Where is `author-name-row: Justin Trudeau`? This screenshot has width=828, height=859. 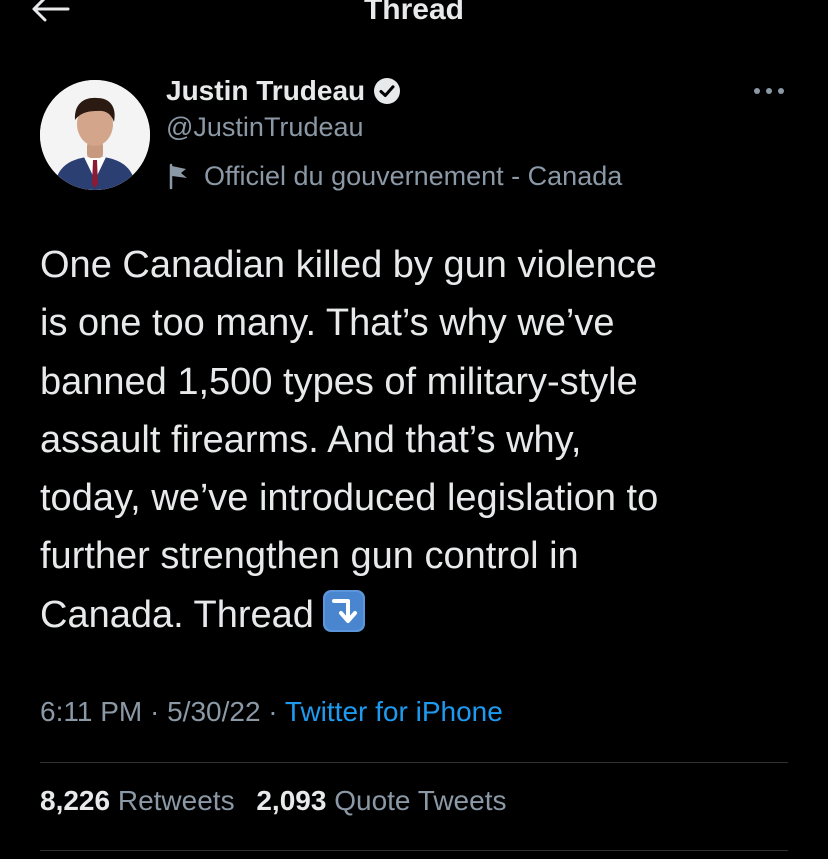
author-name-row: Justin Trudeau is located at coordinates (283, 91).